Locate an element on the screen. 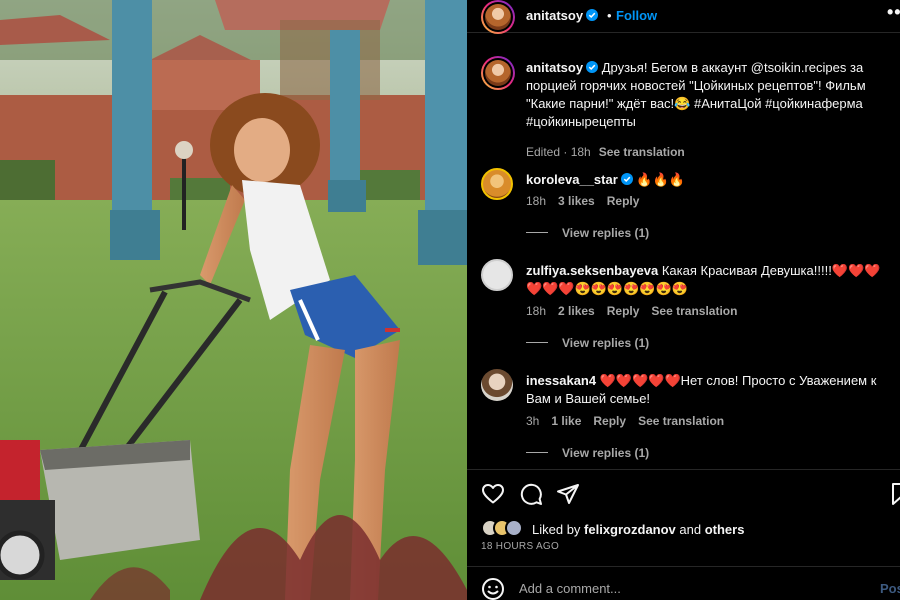  post-header: anitatsoy • Follow ••• is located at coordinates (683, 17).